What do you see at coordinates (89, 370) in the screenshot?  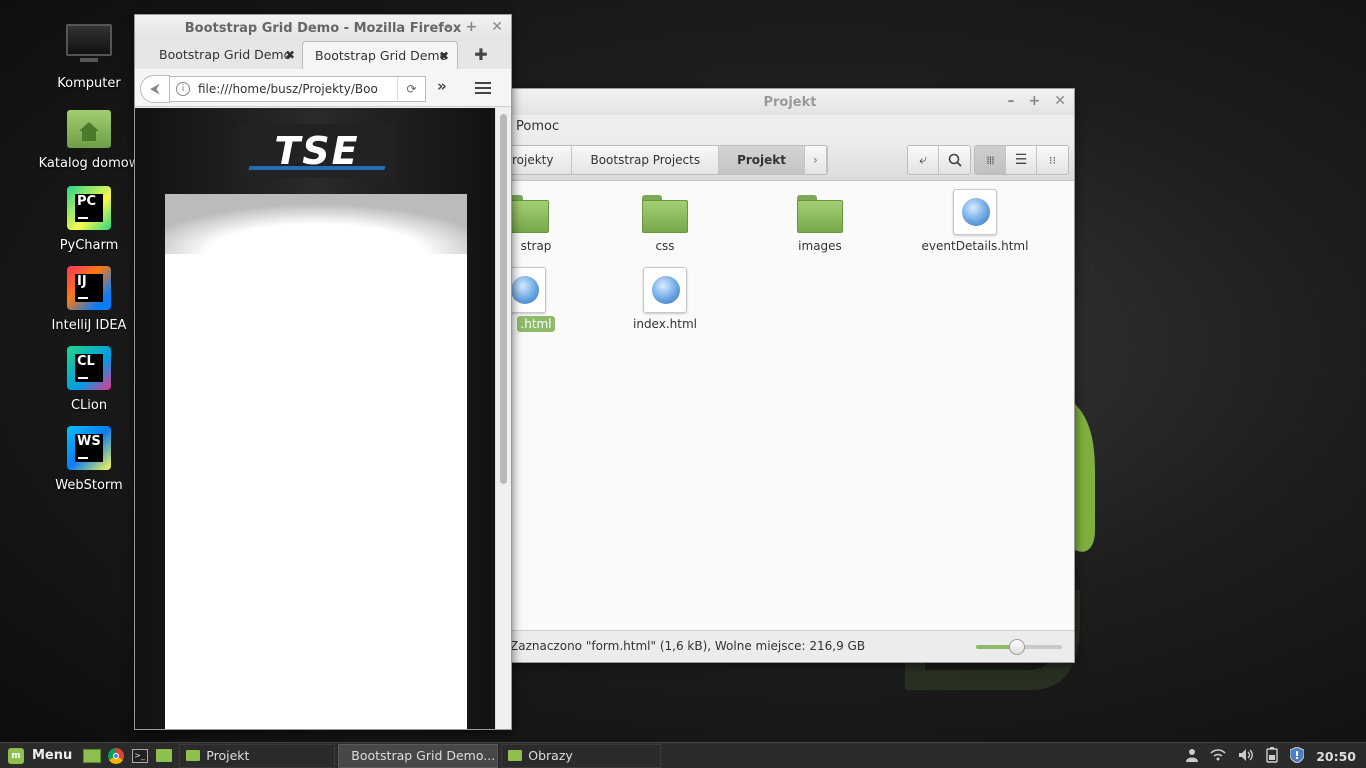 I see `clion-icon: CL` at bounding box center [89, 370].